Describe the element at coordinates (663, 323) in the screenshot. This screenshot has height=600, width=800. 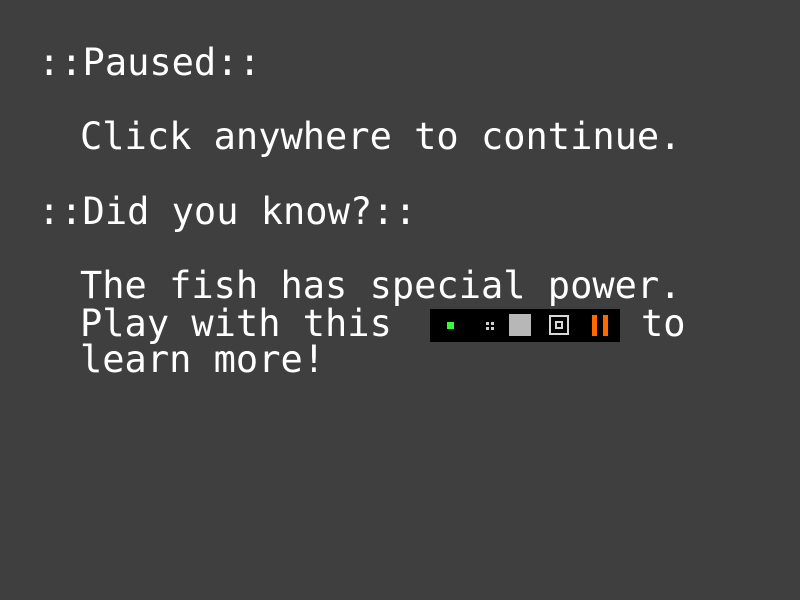
I see `tip-line-2-end: to` at that location.